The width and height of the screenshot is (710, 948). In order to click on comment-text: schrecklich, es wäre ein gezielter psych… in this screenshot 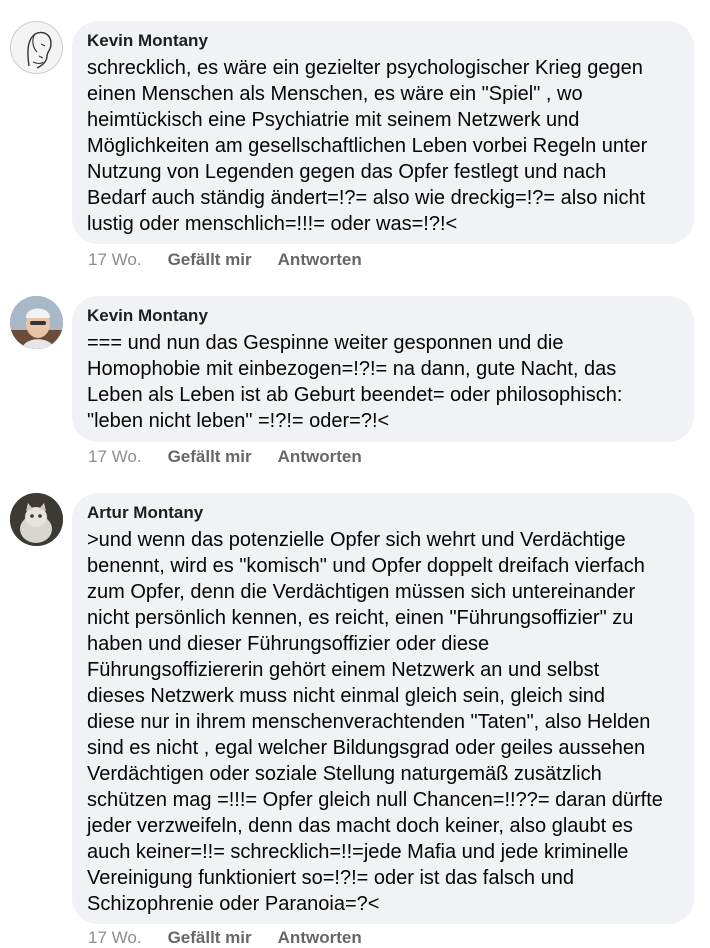, I will do `click(367, 146)`.